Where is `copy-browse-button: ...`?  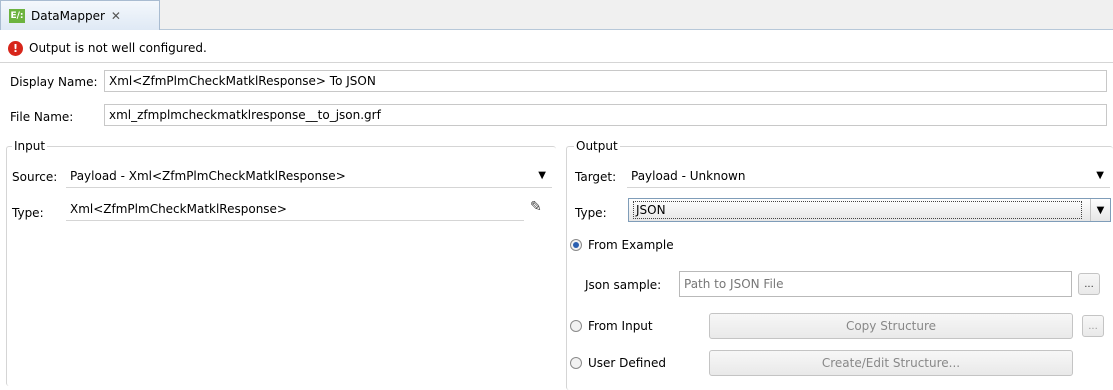
copy-browse-button: ... is located at coordinates (1093, 326).